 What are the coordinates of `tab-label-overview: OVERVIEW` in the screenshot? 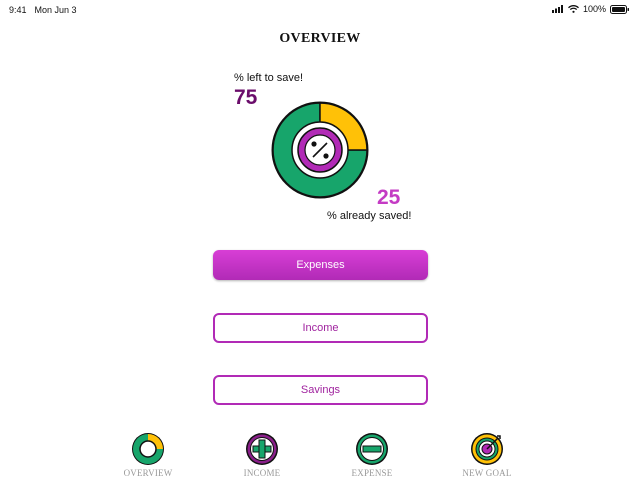 It's located at (148, 473).